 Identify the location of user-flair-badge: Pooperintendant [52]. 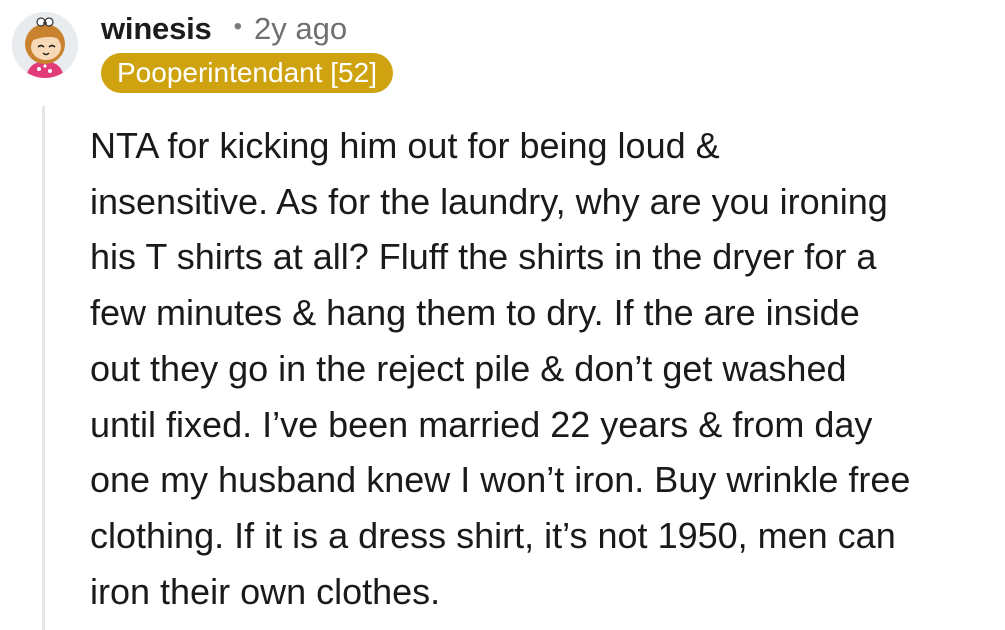
(247, 73).